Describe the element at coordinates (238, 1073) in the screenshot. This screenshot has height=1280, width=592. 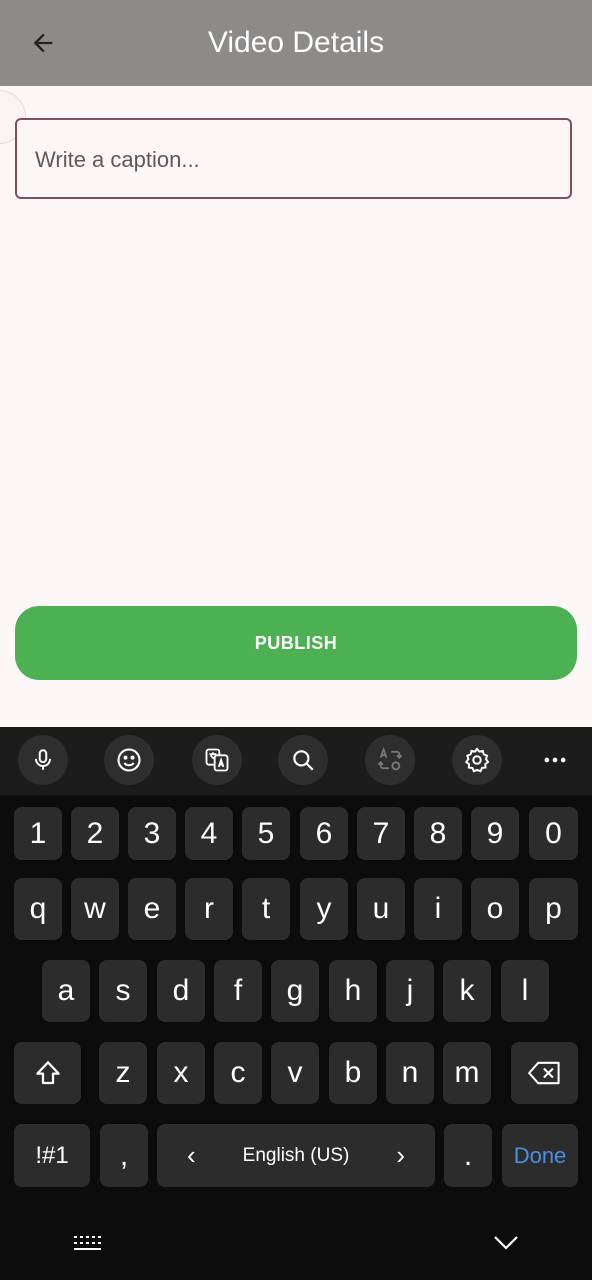
I see `key-c: c` at that location.